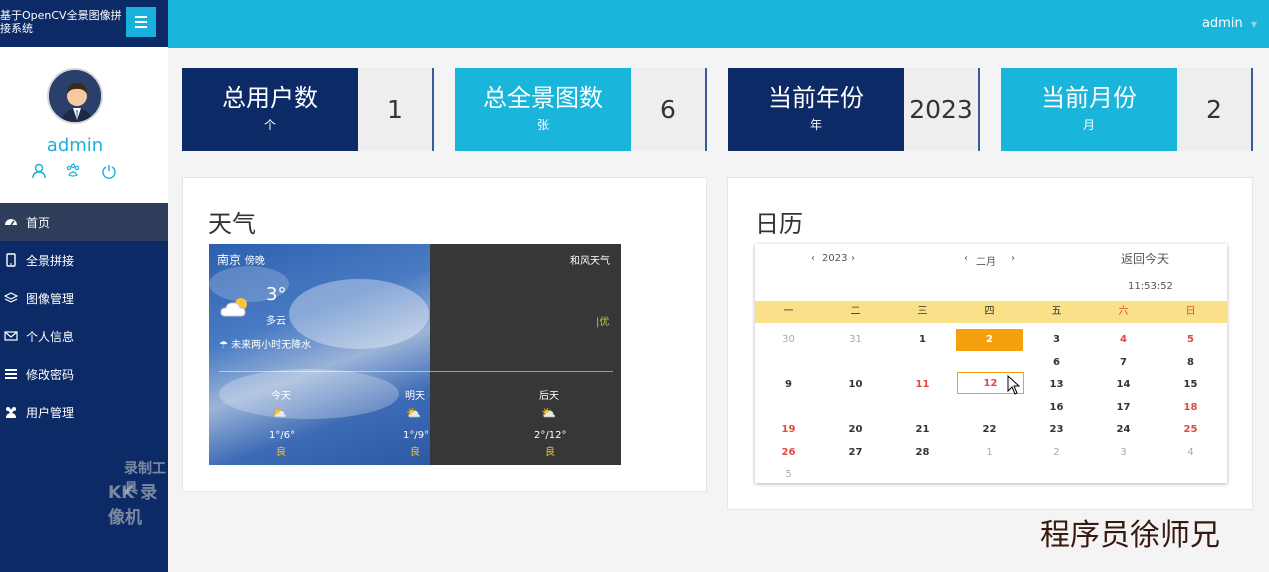 The image size is (1269, 572). What do you see at coordinates (855, 453) in the screenshot?
I see `calendar-day: 27` at bounding box center [855, 453].